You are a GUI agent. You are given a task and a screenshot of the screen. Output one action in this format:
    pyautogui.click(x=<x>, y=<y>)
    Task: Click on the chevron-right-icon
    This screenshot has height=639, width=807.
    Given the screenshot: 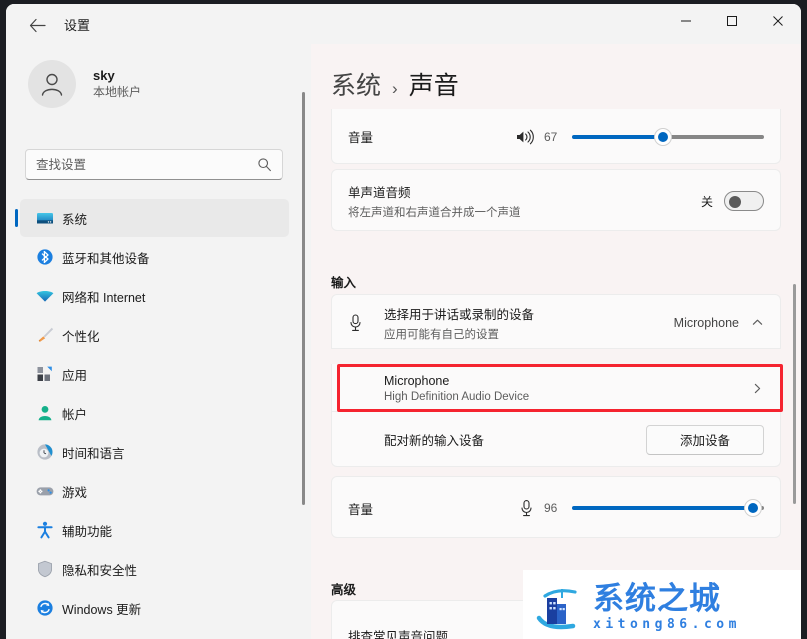 What is the action you would take?
    pyautogui.click(x=757, y=388)
    